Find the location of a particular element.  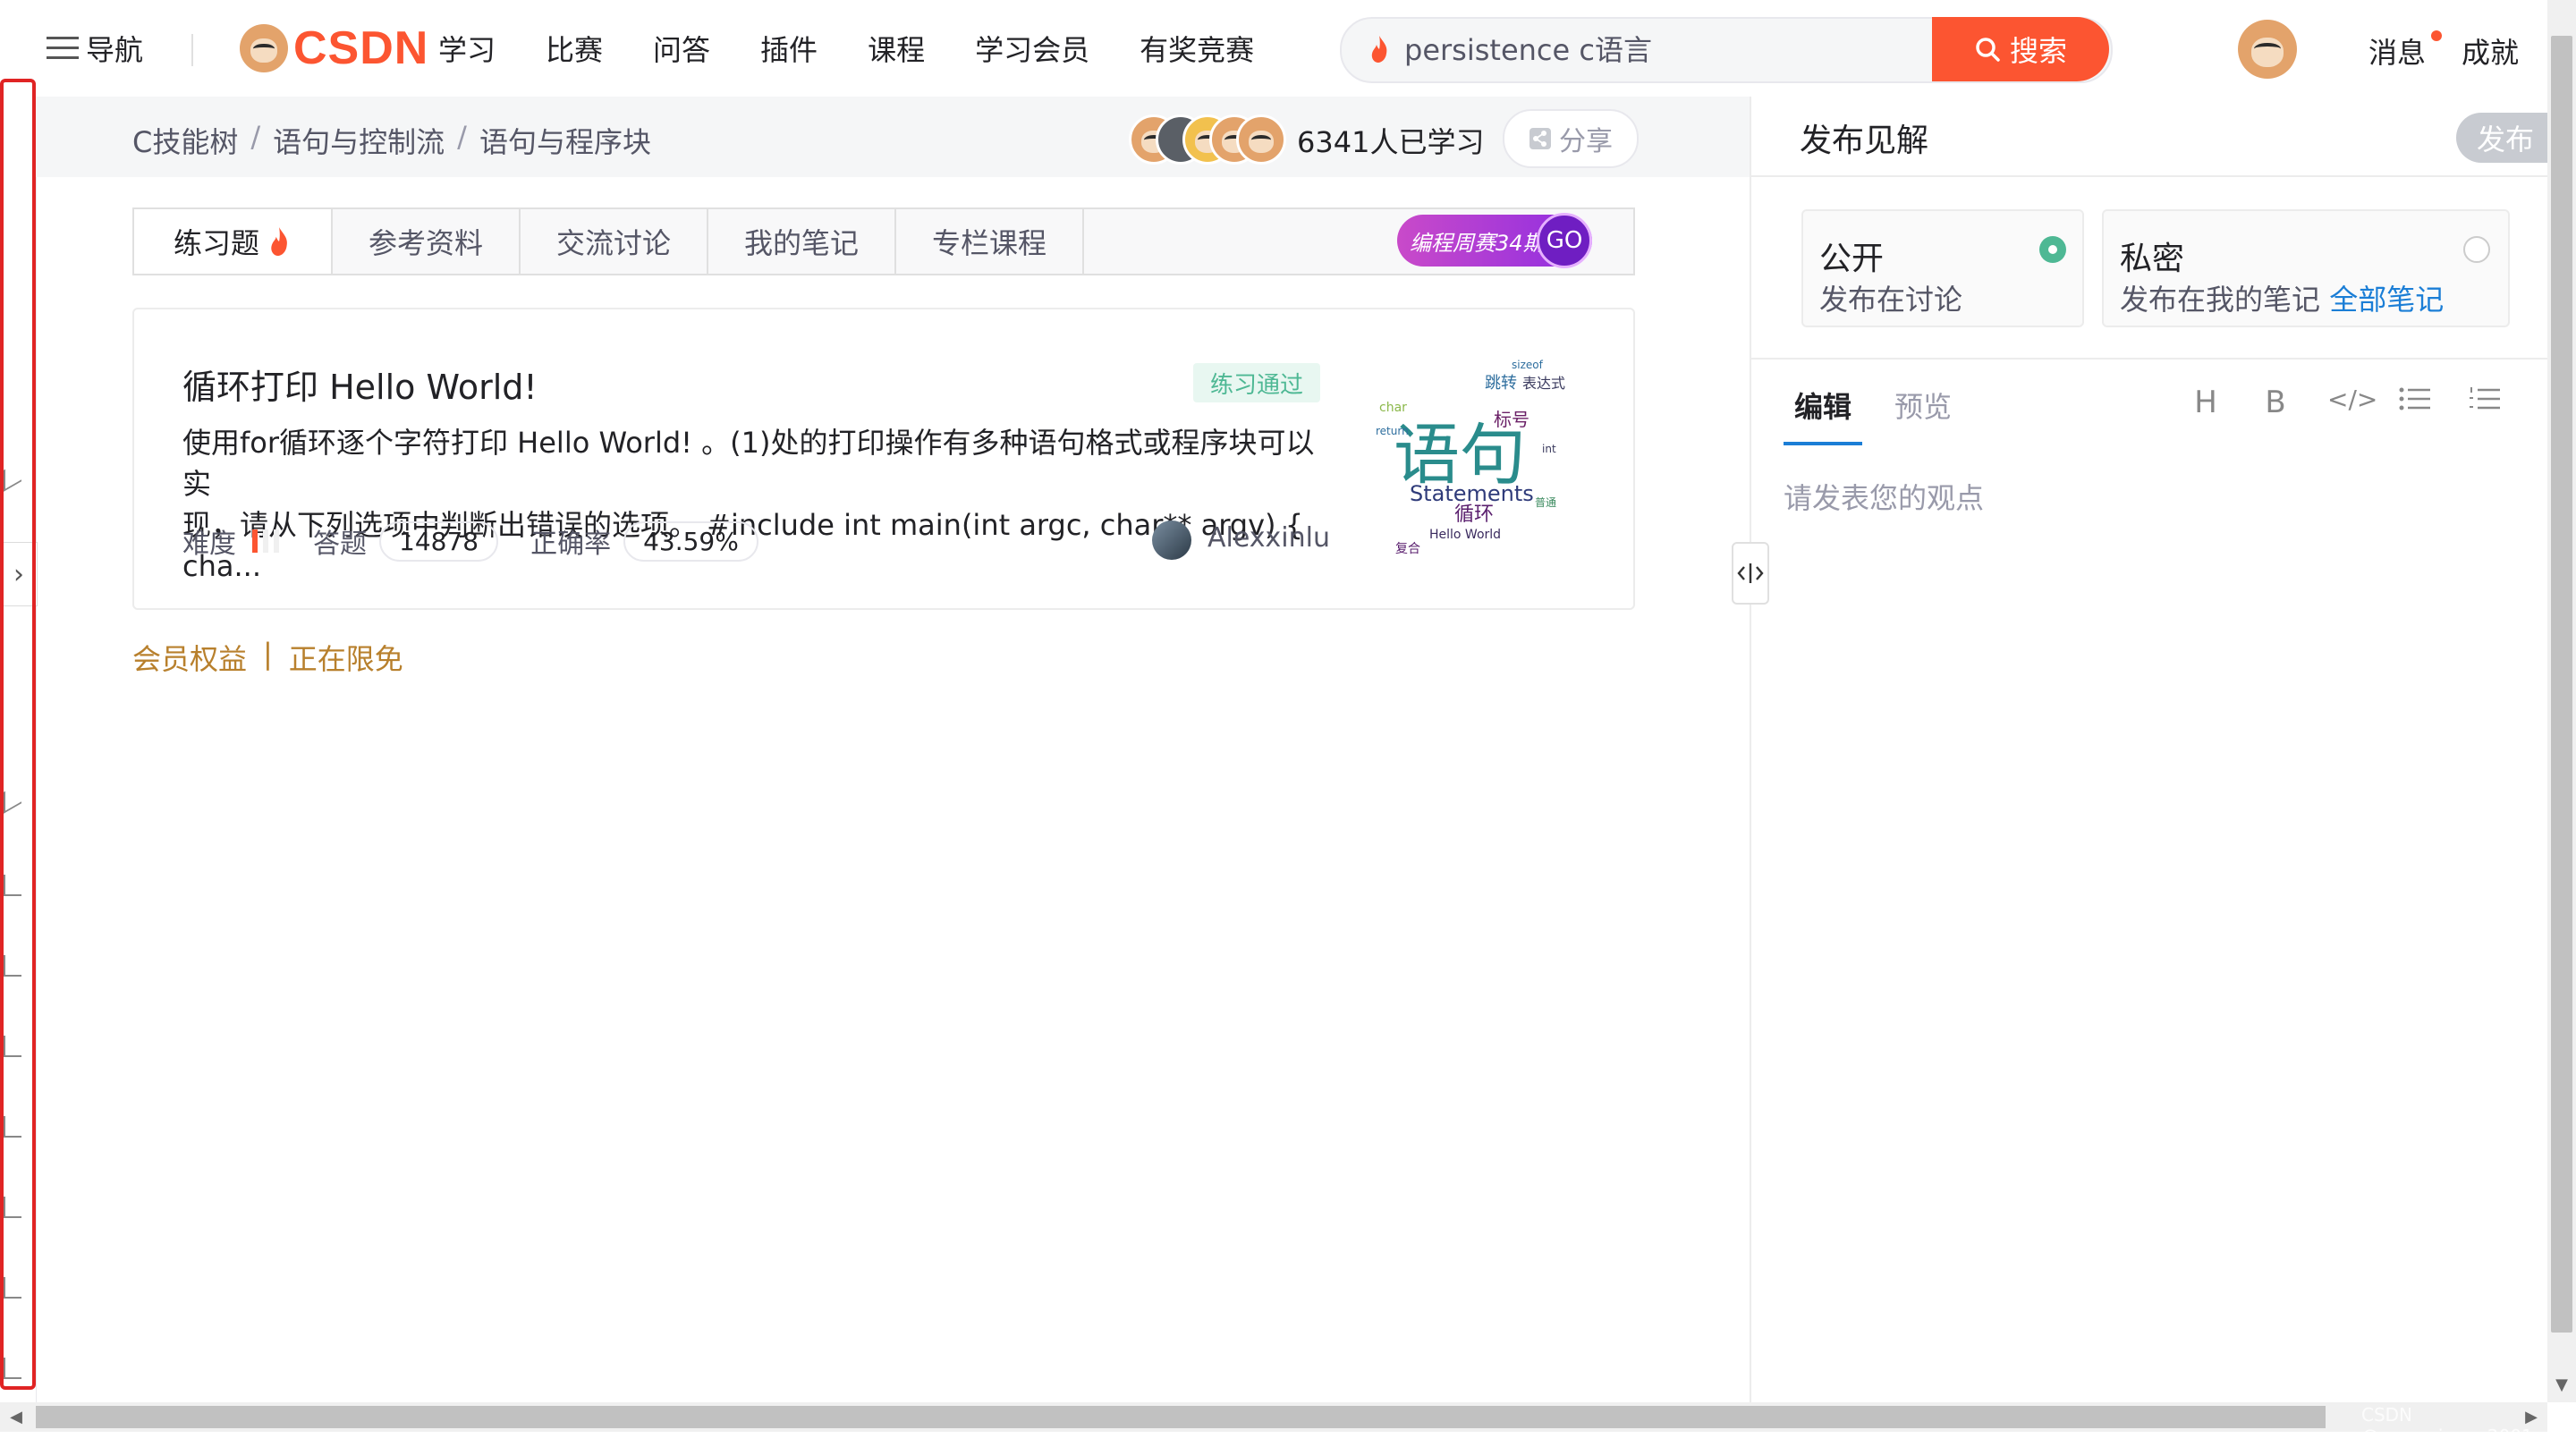

wordcloud-word: 循环 is located at coordinates (1474, 514).